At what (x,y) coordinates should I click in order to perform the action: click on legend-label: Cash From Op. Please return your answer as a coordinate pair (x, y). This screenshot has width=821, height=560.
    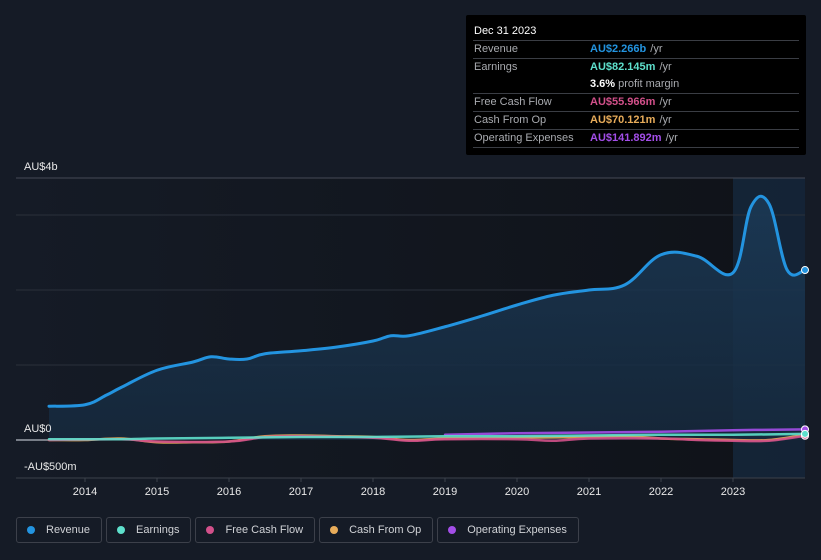
    Looking at the image, I should click on (385, 530).